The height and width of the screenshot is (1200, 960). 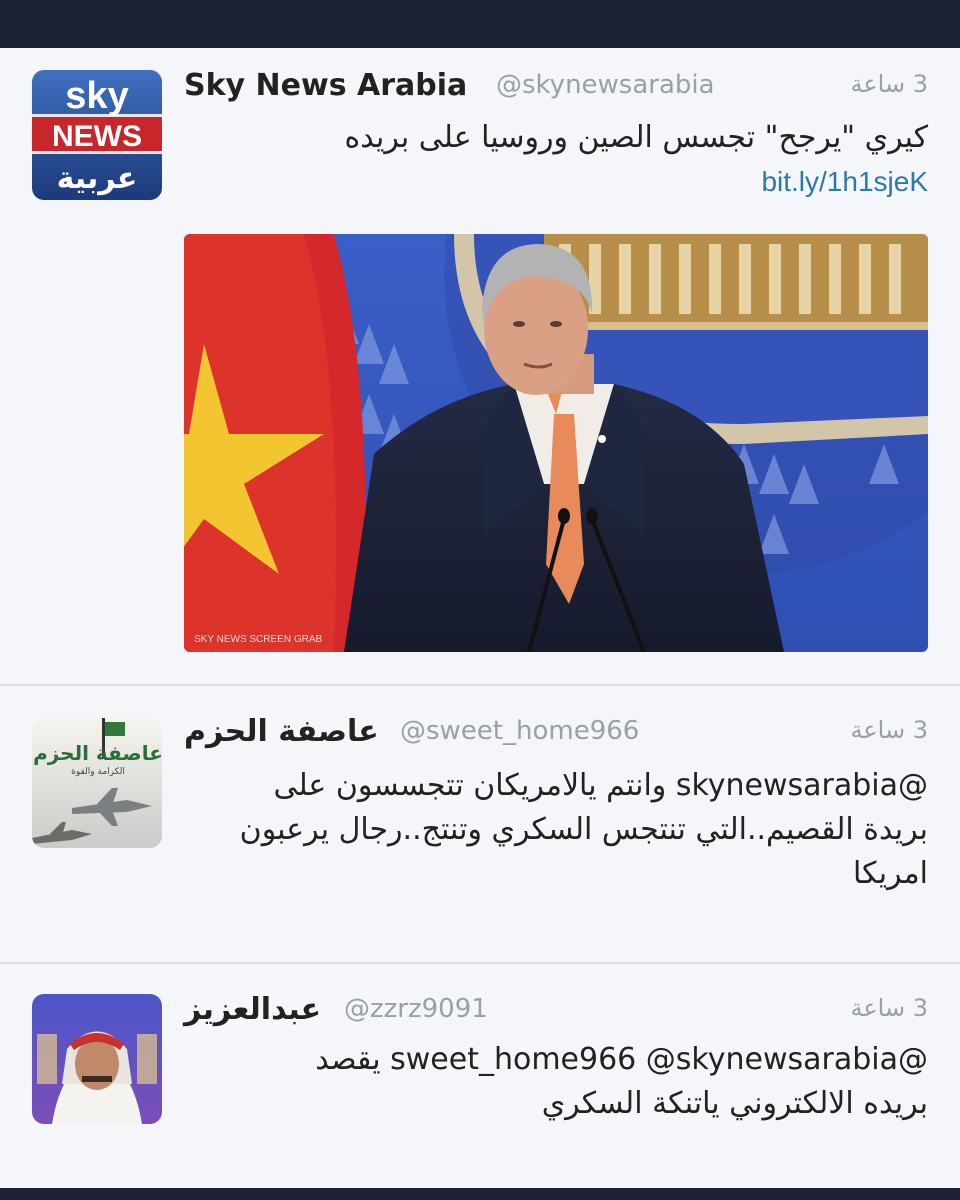 I want to click on username: @skynewsarabia, so click(x=605, y=85).